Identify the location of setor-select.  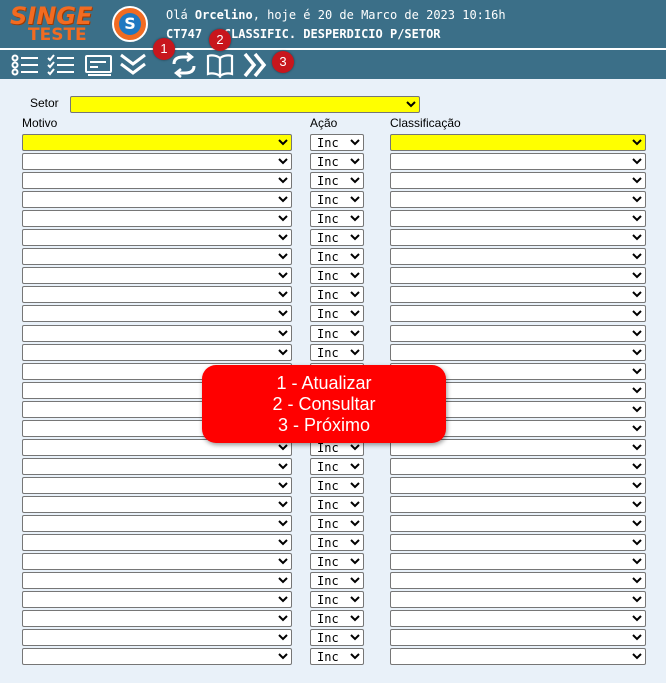
(245, 104).